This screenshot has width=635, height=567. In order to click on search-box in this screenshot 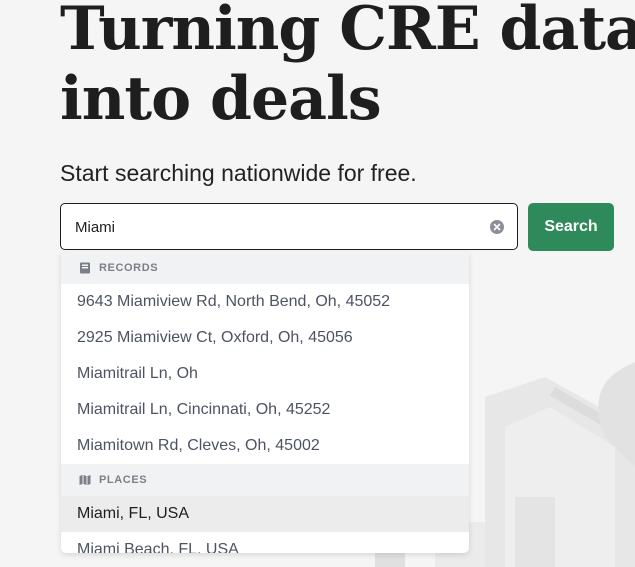, I will do `click(289, 227)`.